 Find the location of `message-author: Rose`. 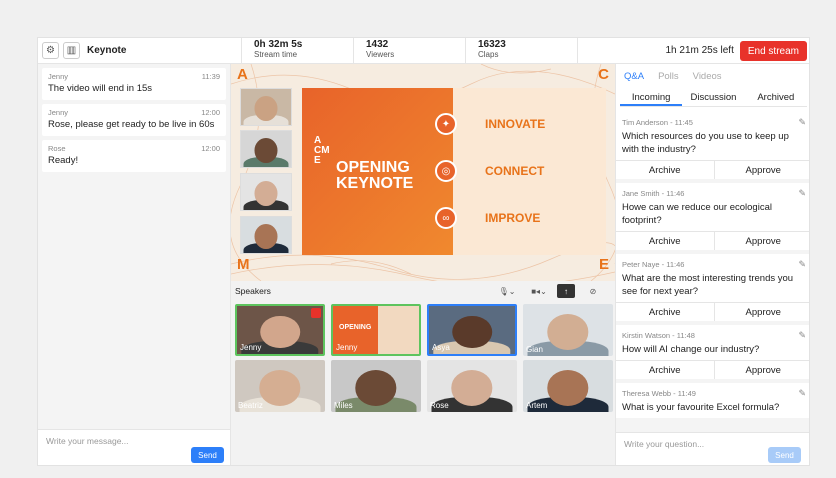

message-author: Rose is located at coordinates (57, 148).